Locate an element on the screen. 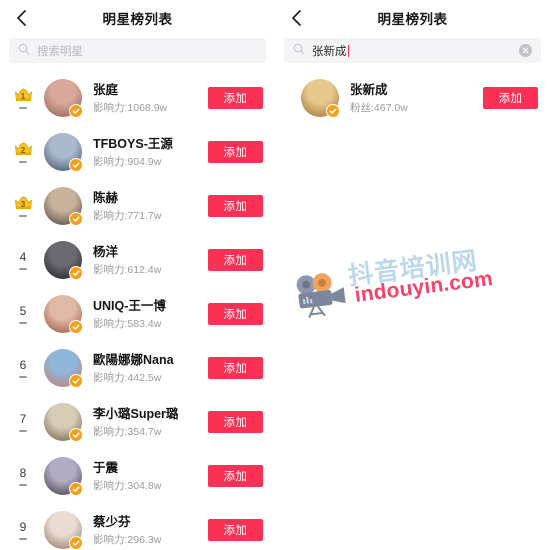 Image resolution: width=550 pixels, height=550 pixels. rank-number: 5 is located at coordinates (23, 311).